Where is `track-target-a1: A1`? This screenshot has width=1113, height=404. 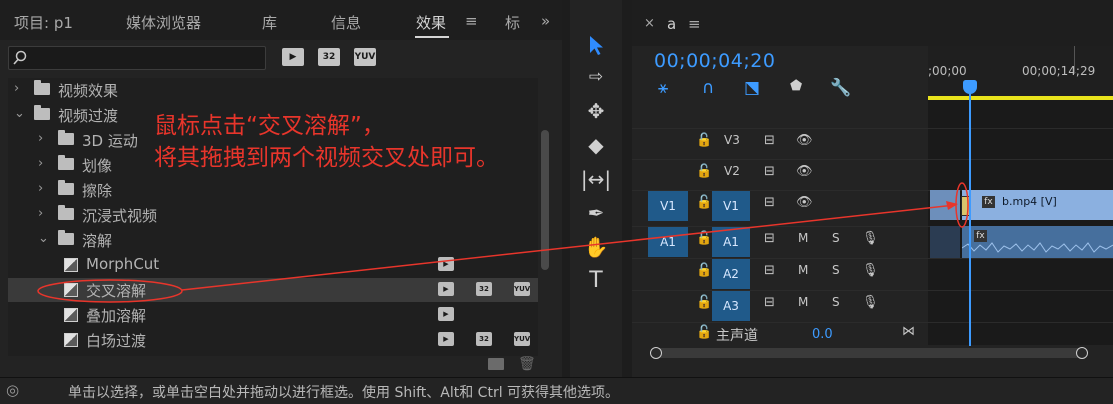 track-target-a1: A1 is located at coordinates (731, 242).